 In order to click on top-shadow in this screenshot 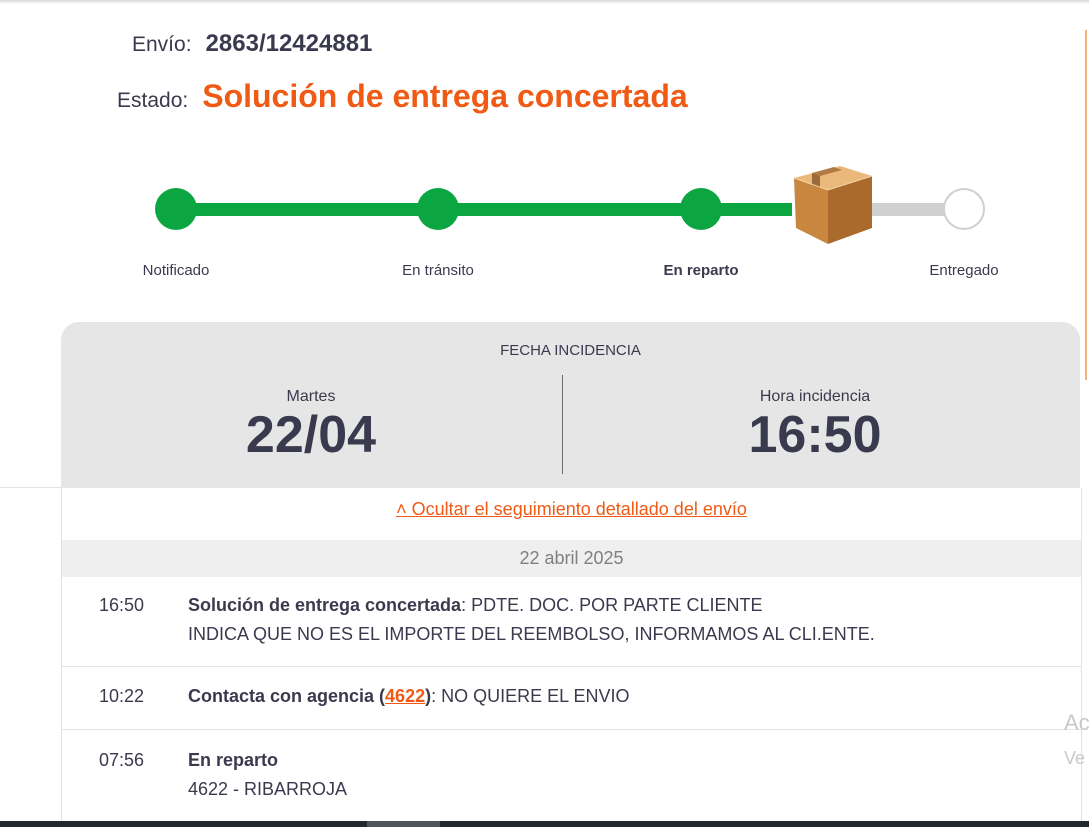, I will do `click(544, 2)`.